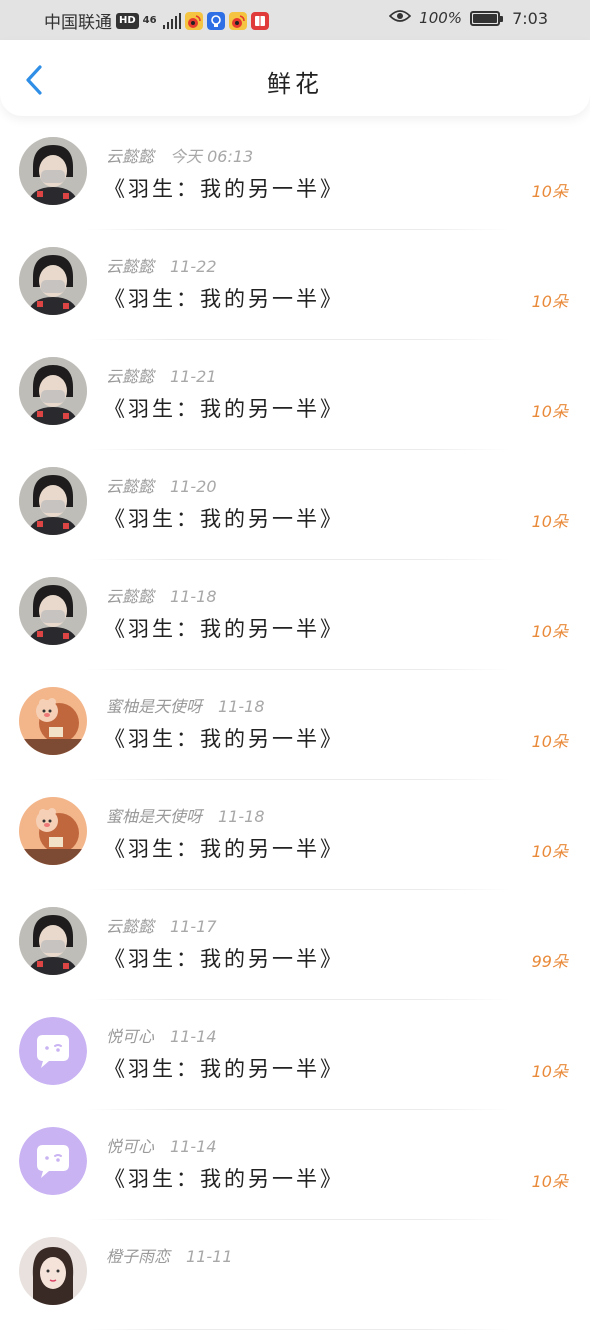 This screenshot has height=1330, width=590. Describe the element at coordinates (161, 925) in the screenshot. I see `name-line: 云懿懿 11-17` at that location.